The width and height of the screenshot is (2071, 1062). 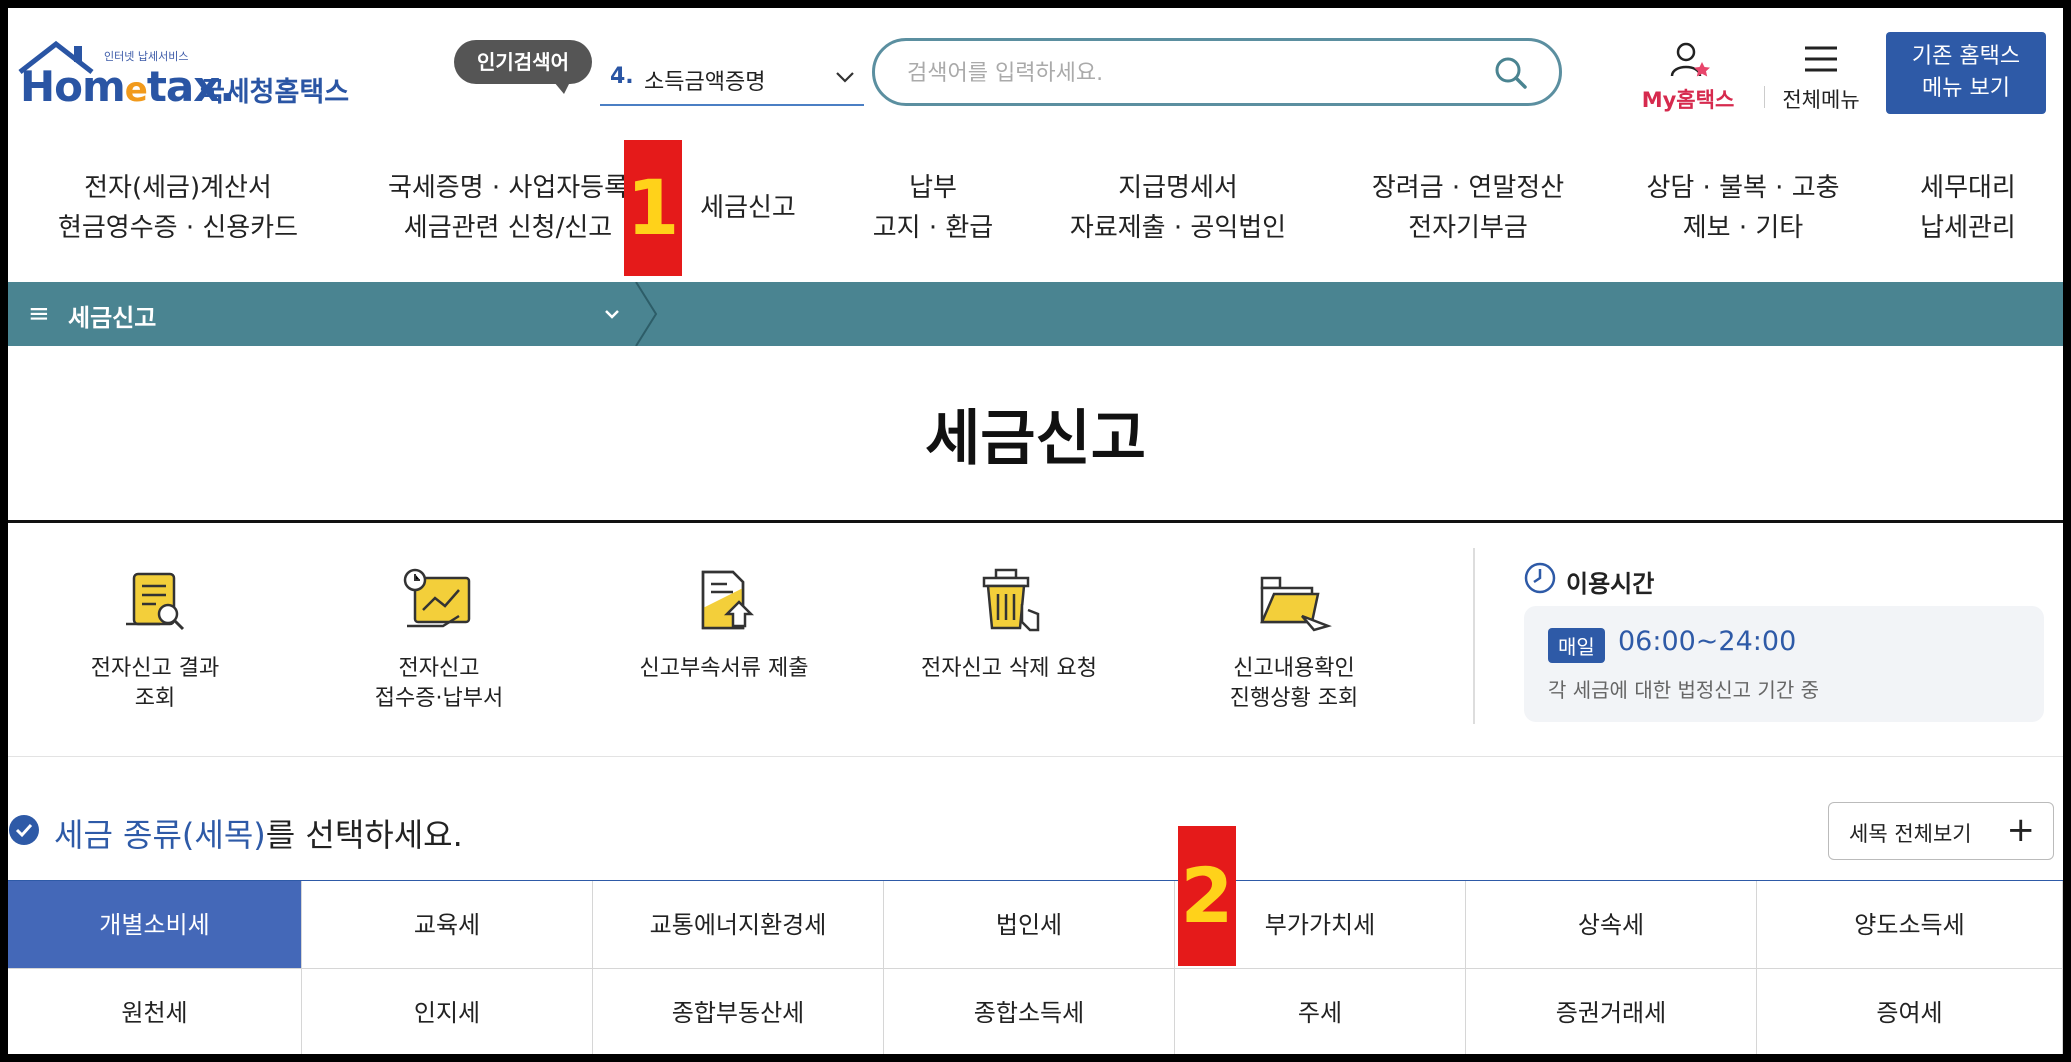 What do you see at coordinates (1178, 208) in the screenshot?
I see `nav-payment-statements: 지급명세서자료제출 · 공익법인` at bounding box center [1178, 208].